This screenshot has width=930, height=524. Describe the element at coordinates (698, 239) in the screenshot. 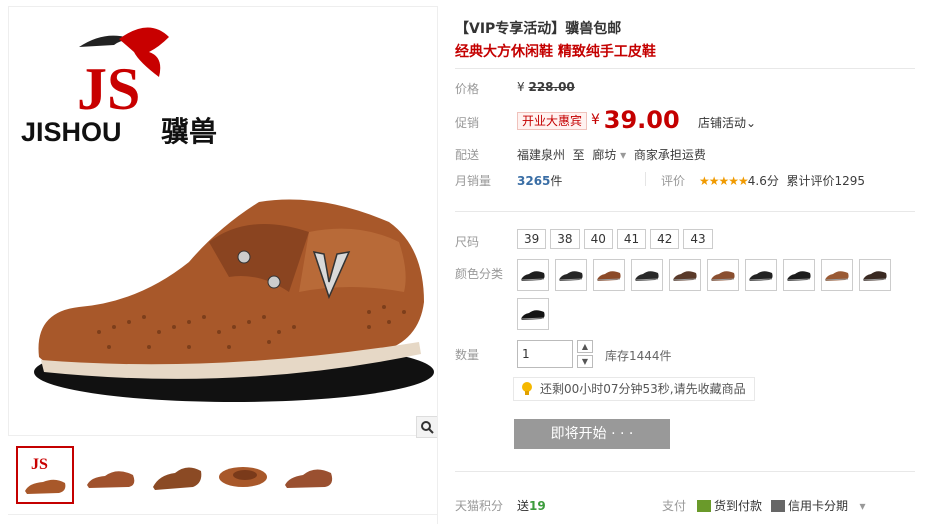

I see `size-option: 43` at that location.